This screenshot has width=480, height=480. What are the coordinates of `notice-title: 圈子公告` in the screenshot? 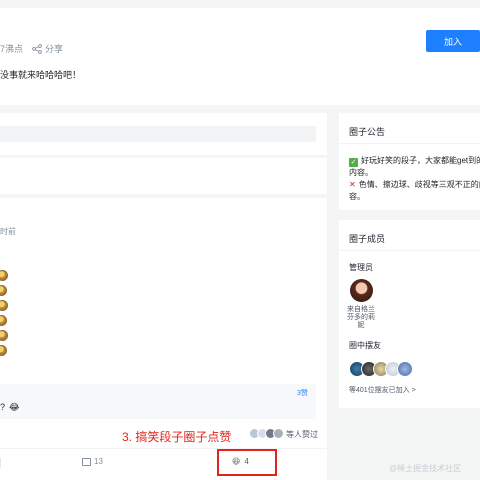 It's located at (367, 132).